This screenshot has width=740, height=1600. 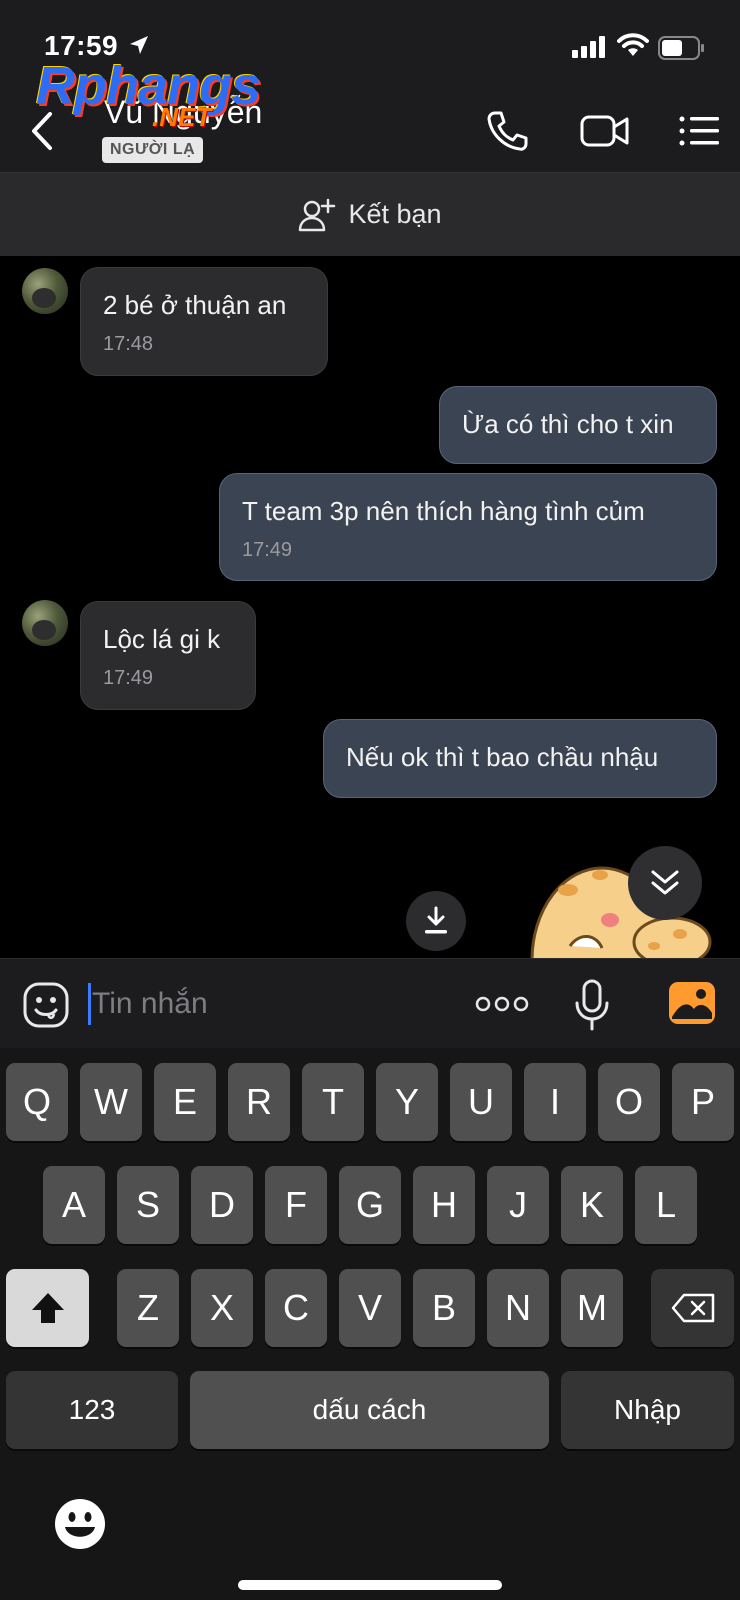 What do you see at coordinates (259, 1102) in the screenshot?
I see `key-r: R` at bounding box center [259, 1102].